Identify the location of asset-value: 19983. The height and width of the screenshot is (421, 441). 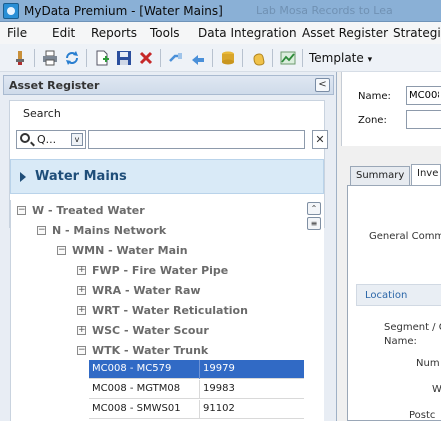
(219, 388).